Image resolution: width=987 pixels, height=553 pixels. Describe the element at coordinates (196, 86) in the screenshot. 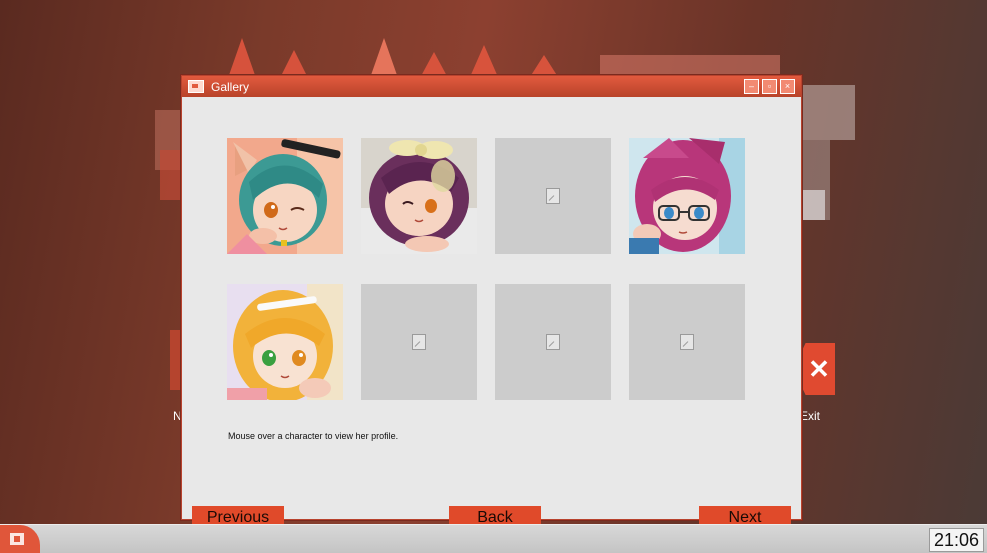

I see `gallery-window-icon` at that location.